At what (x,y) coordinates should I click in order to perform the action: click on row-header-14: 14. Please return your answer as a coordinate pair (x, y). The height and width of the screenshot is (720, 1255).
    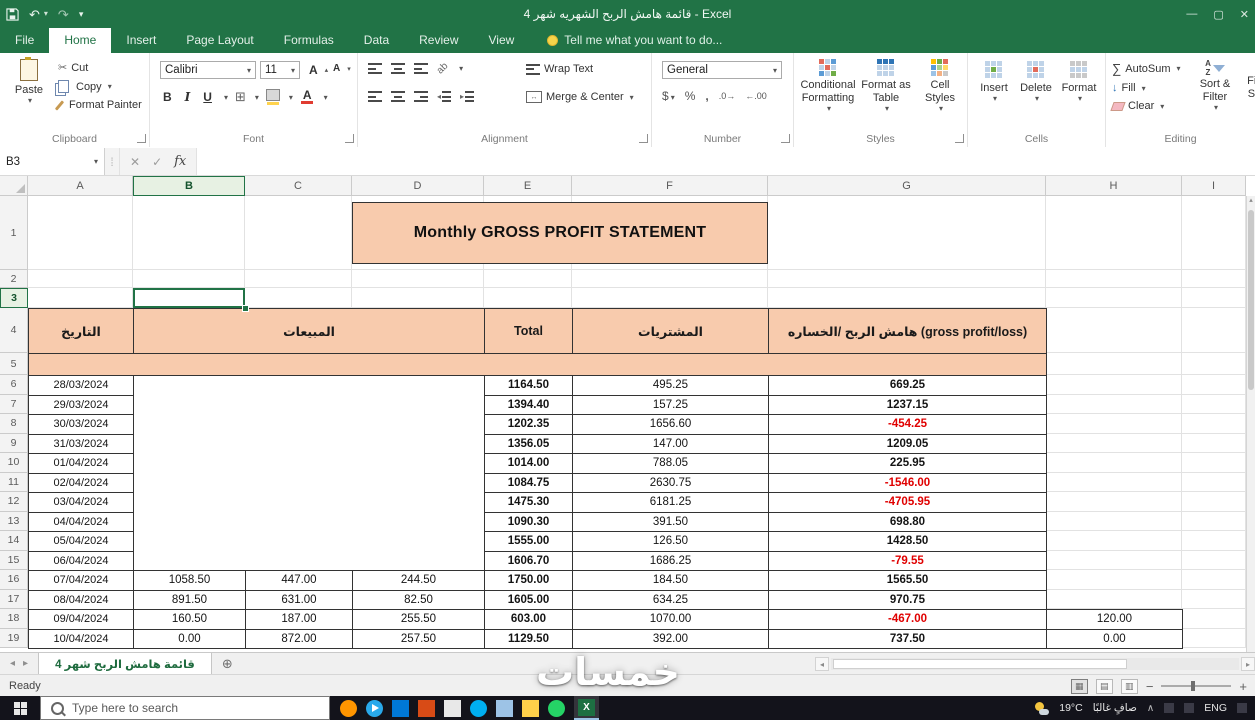
    Looking at the image, I should click on (14, 541).